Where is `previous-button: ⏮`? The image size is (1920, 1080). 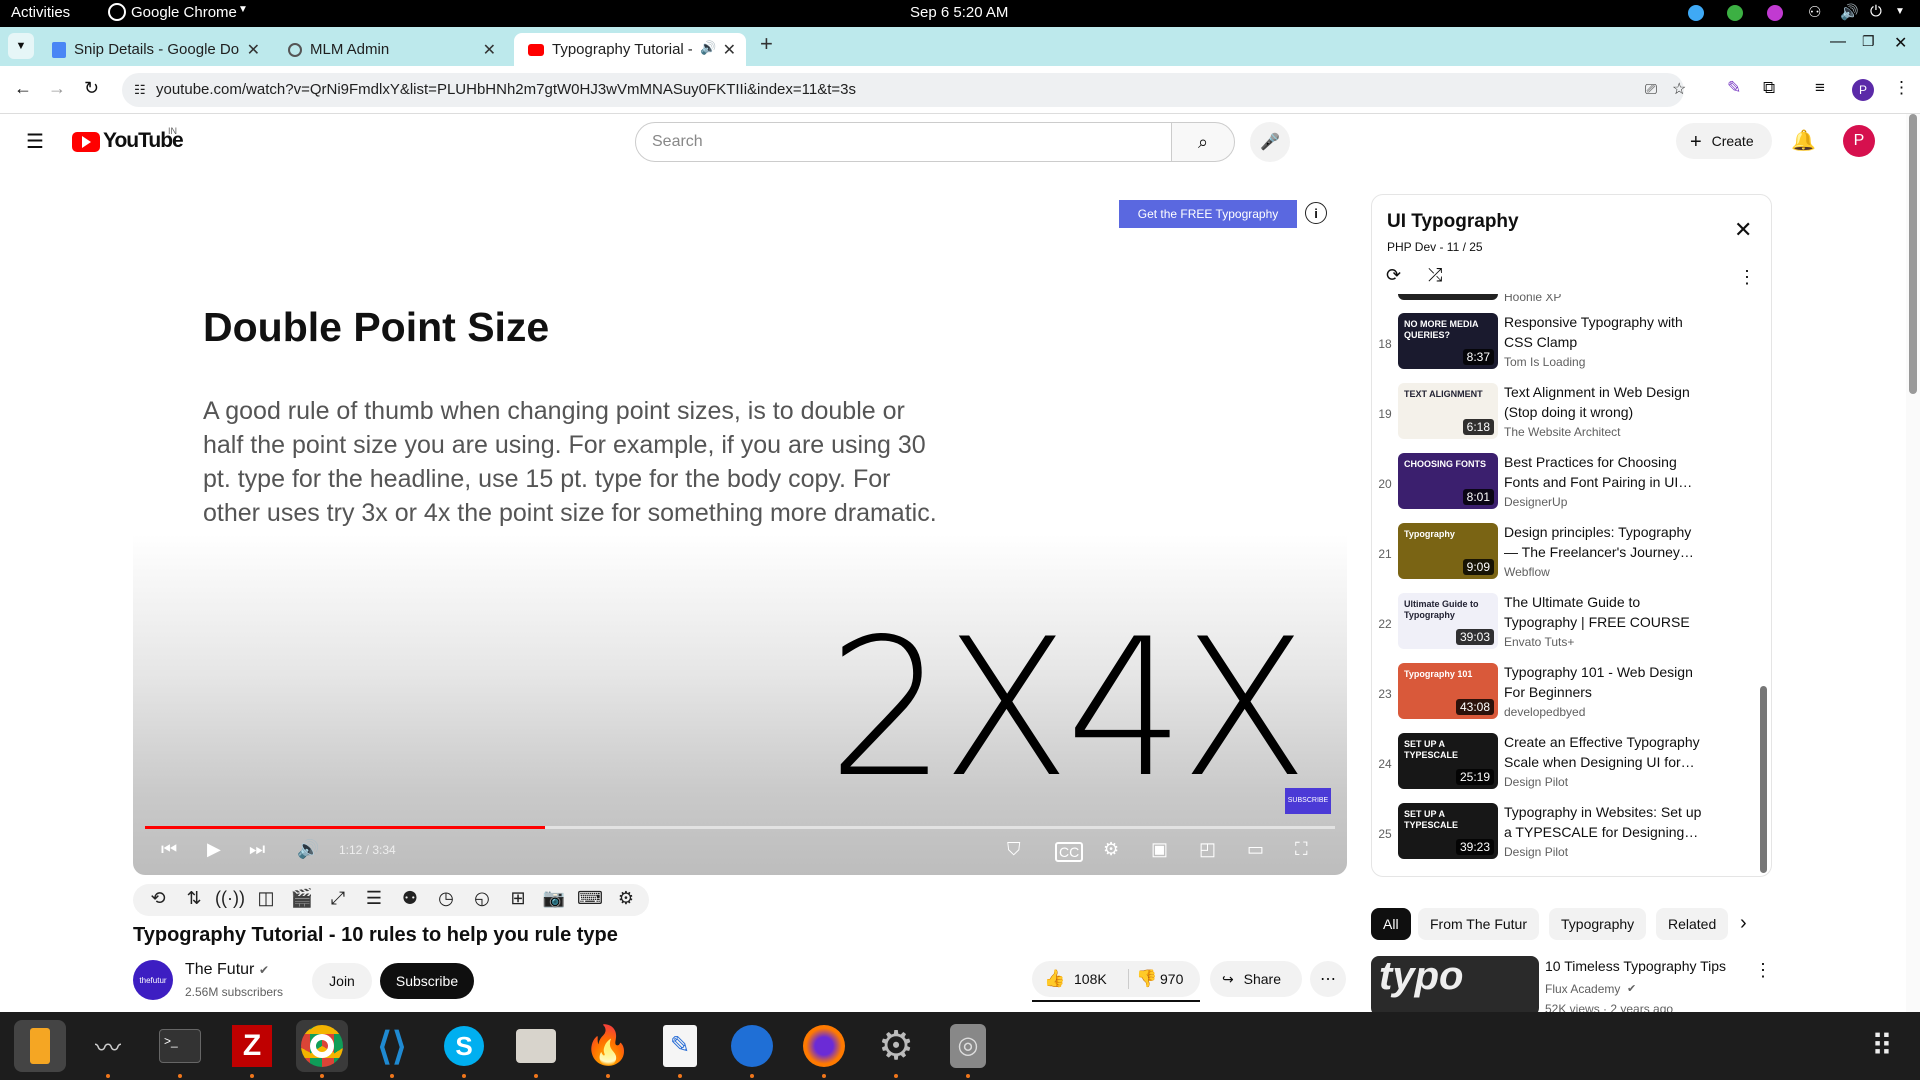
previous-button: ⏮ is located at coordinates (169, 849).